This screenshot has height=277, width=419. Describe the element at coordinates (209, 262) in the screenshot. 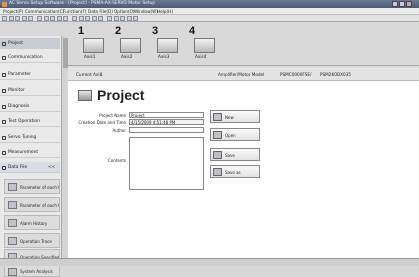

I see `status-bar` at that location.